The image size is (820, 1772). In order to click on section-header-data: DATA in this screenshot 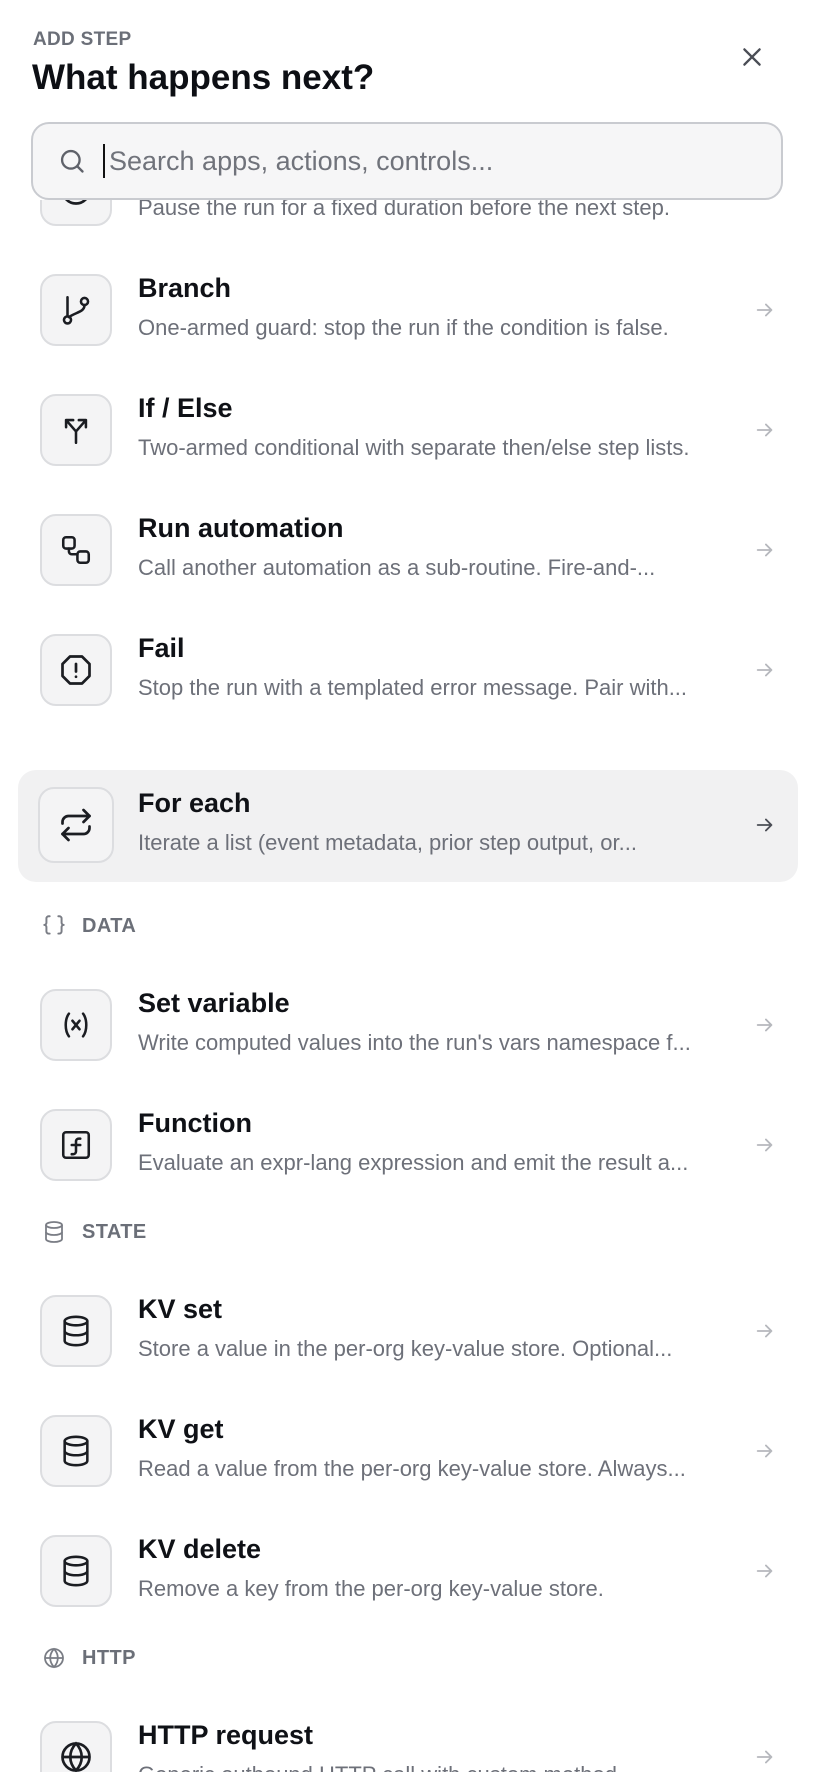, I will do `click(88, 926)`.